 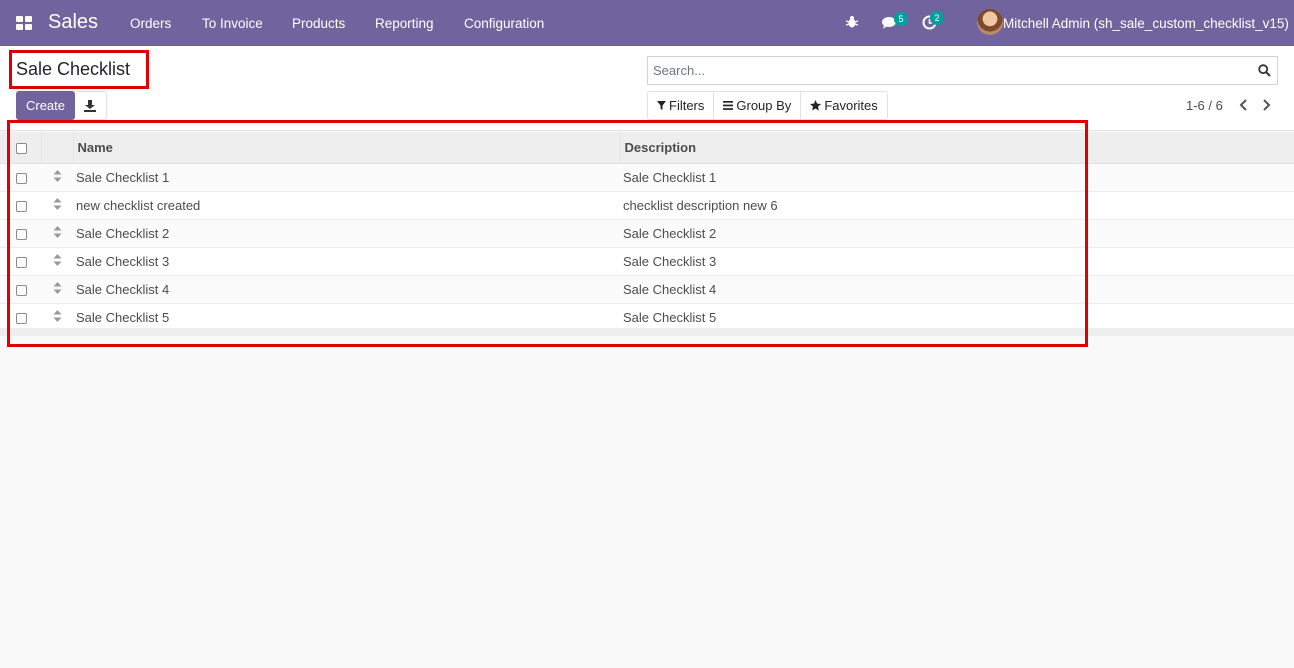 I want to click on column-header-name: Name, so click(x=347, y=148).